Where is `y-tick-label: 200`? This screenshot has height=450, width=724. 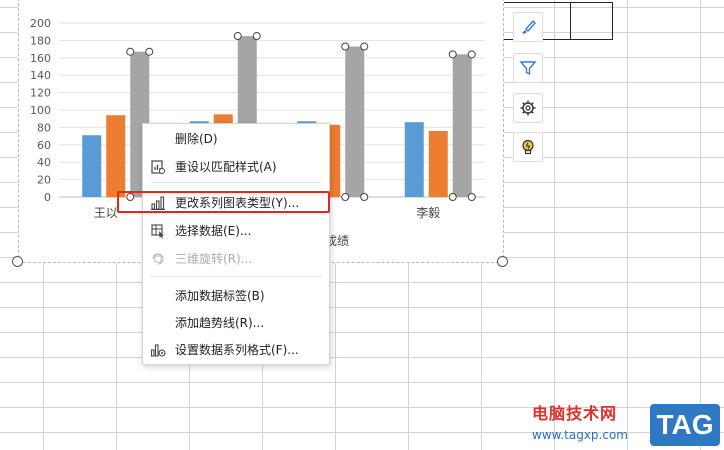
y-tick-label: 200 is located at coordinates (40, 23).